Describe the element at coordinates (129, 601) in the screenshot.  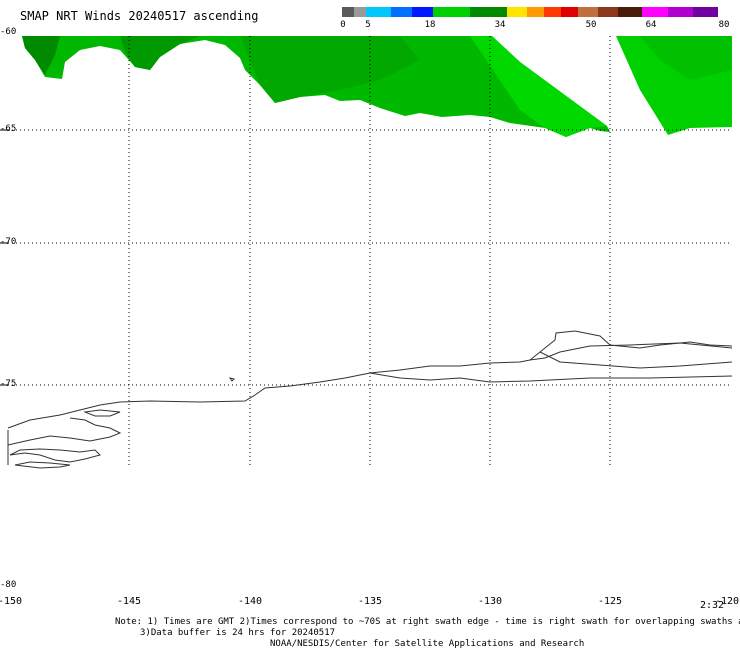
I see `longitude-label: -145` at that location.